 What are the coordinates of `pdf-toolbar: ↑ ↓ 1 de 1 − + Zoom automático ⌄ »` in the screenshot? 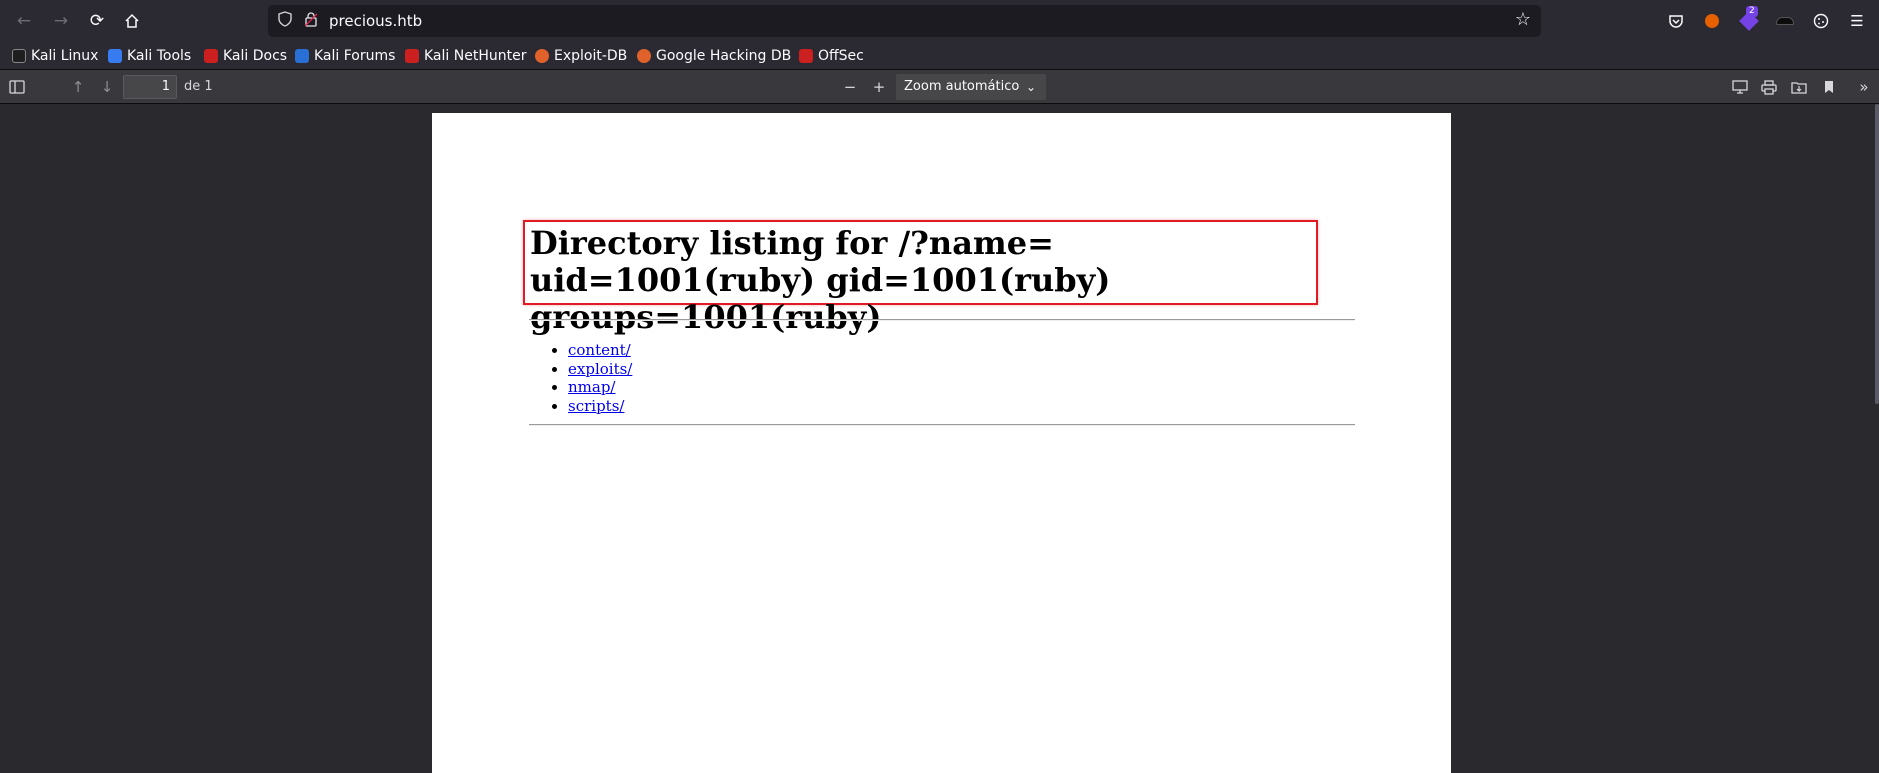 It's located at (939, 86).